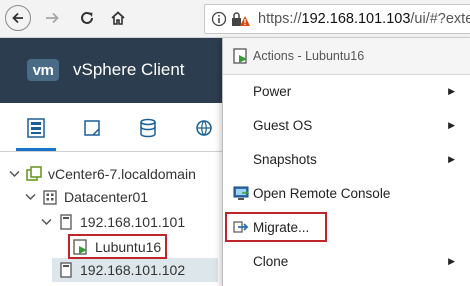  Describe the element at coordinates (272, 91) in the screenshot. I see `menu-item-label: Power` at that location.